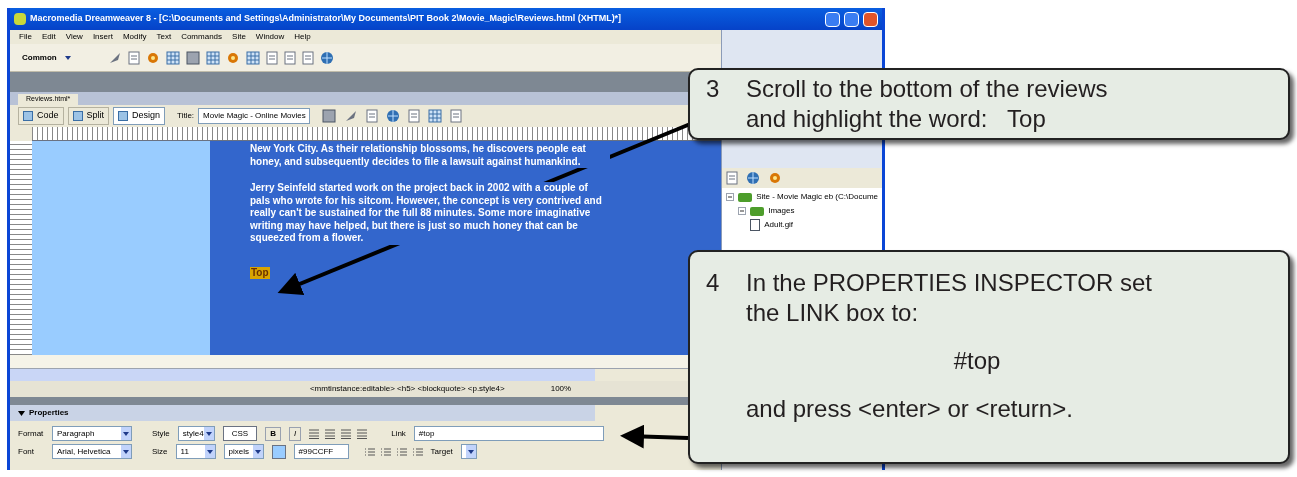 The height and width of the screenshot is (477, 1297). What do you see at coordinates (21, 413) in the screenshot?
I see `triangle-icon` at bounding box center [21, 413].